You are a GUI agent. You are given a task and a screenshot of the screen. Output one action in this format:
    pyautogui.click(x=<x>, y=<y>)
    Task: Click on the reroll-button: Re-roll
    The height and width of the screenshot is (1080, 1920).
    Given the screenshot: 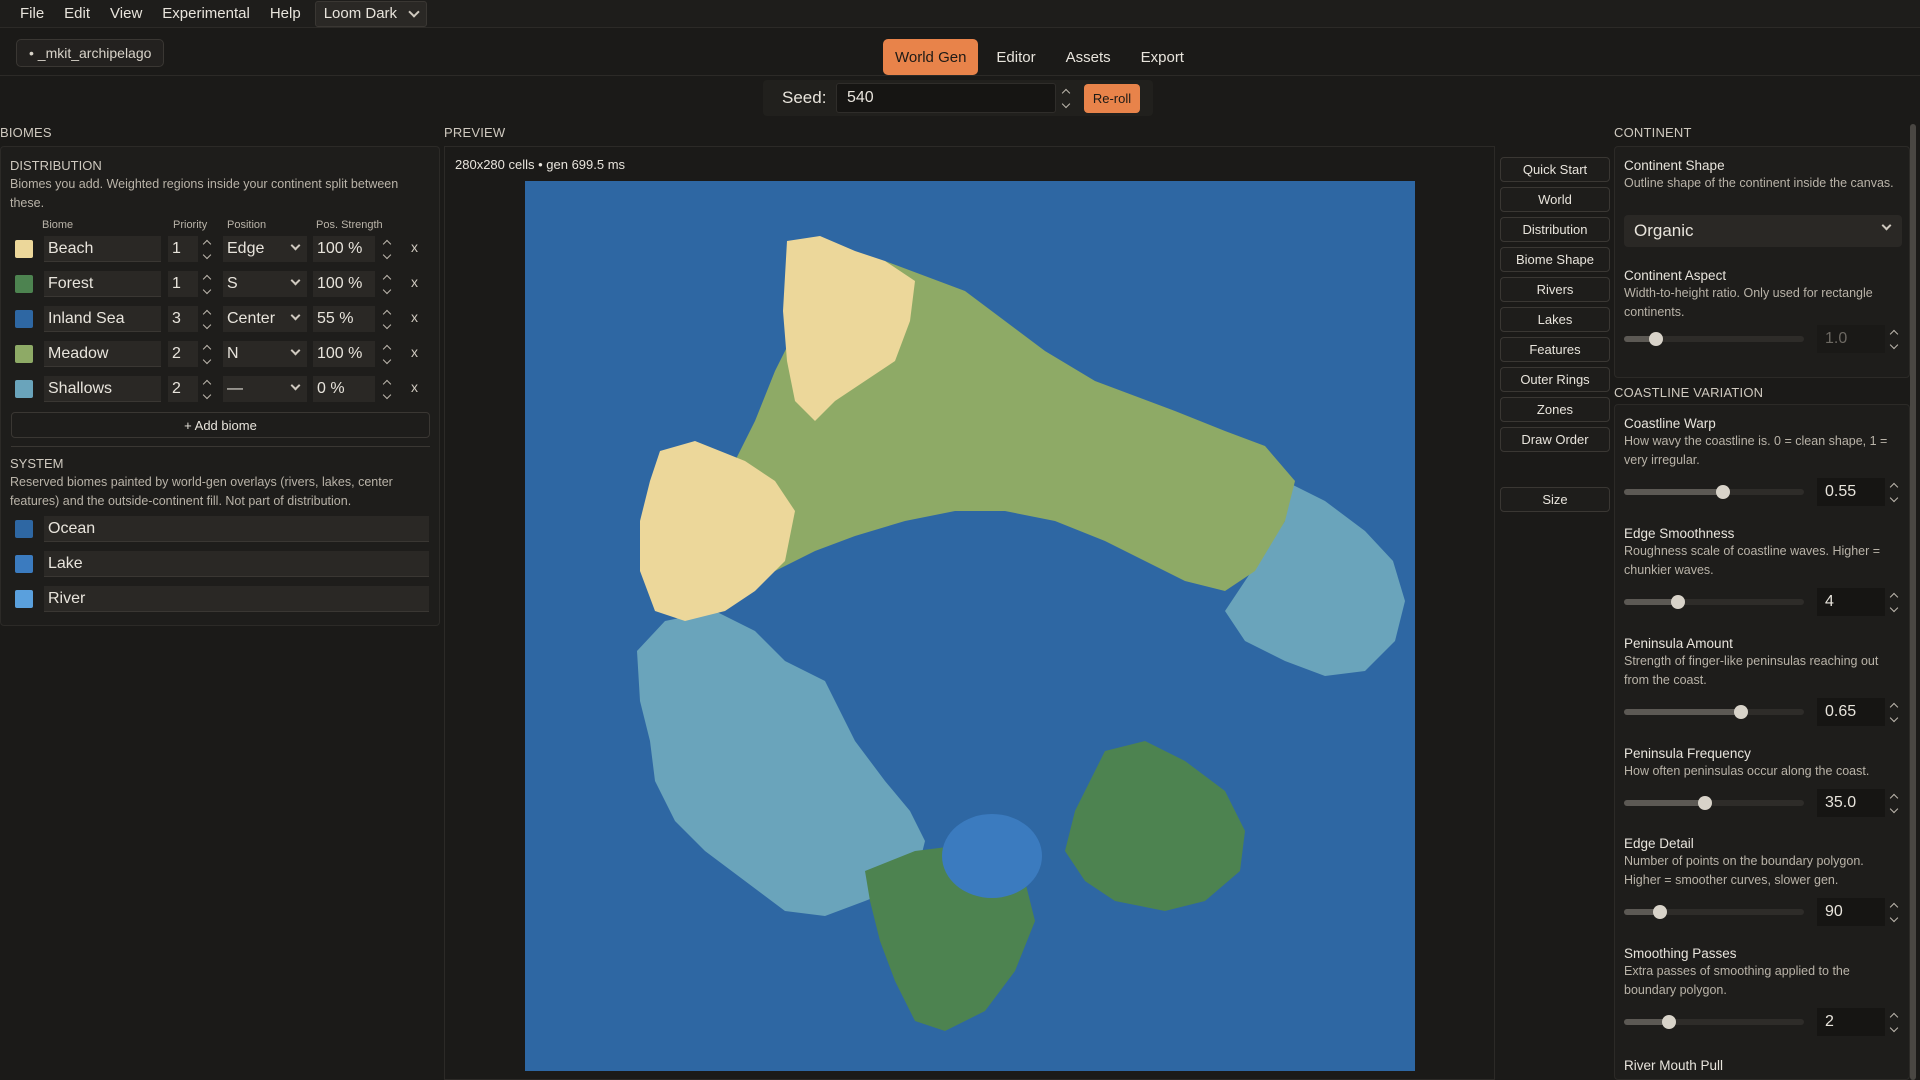 What is the action you would take?
    pyautogui.click(x=1112, y=98)
    